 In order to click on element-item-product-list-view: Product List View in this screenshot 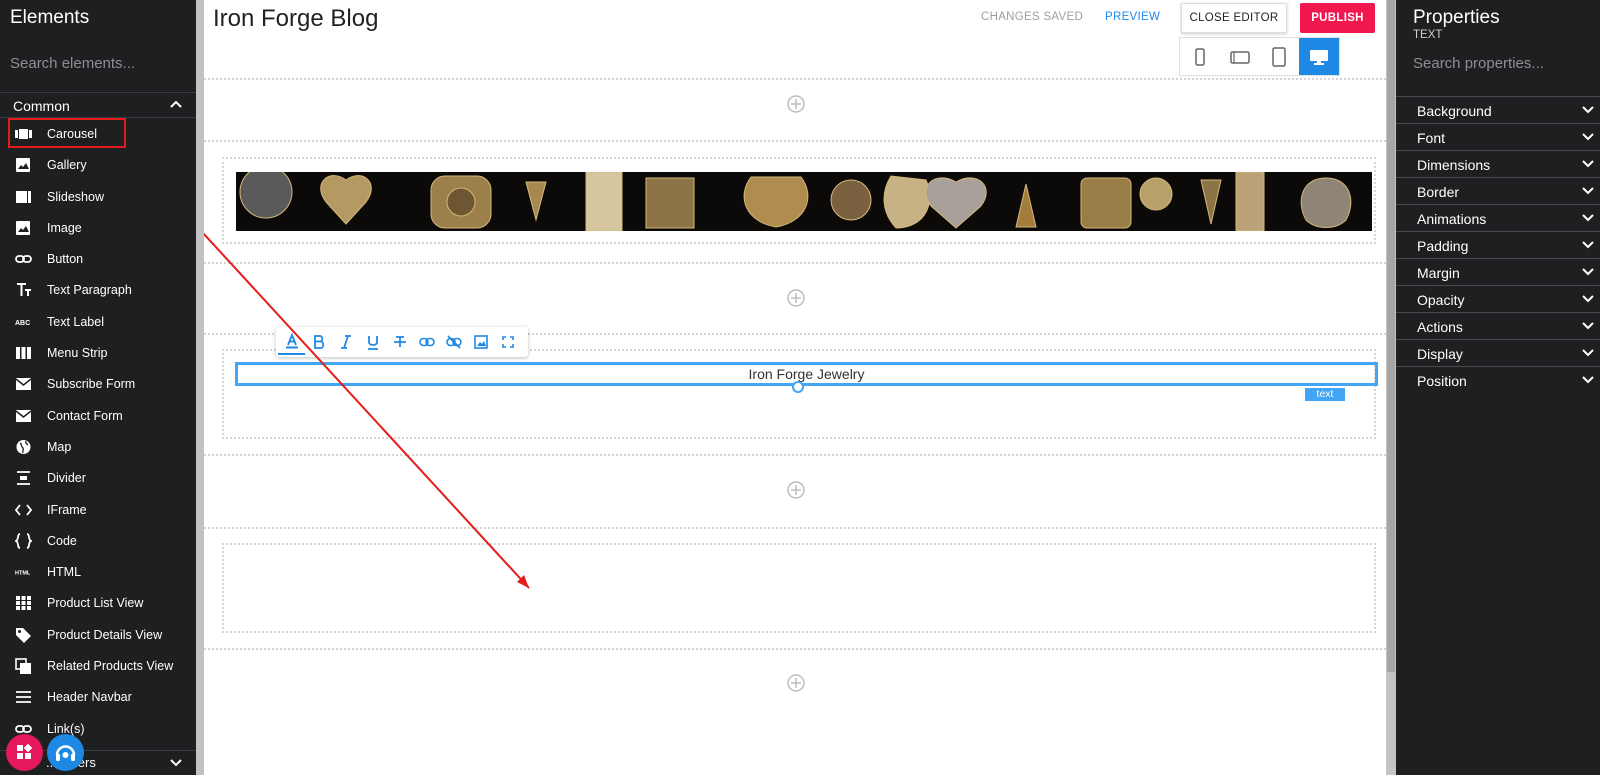, I will do `click(98, 603)`.